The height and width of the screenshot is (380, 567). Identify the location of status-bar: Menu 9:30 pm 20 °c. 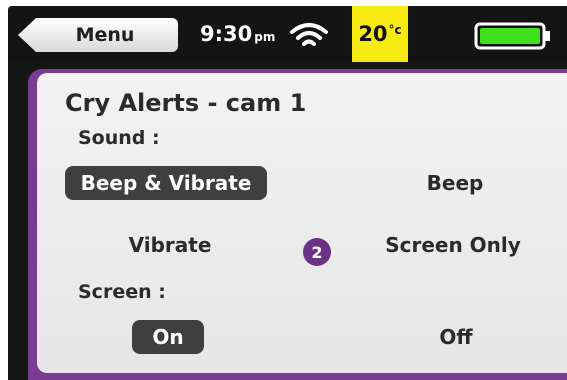
(287, 34).